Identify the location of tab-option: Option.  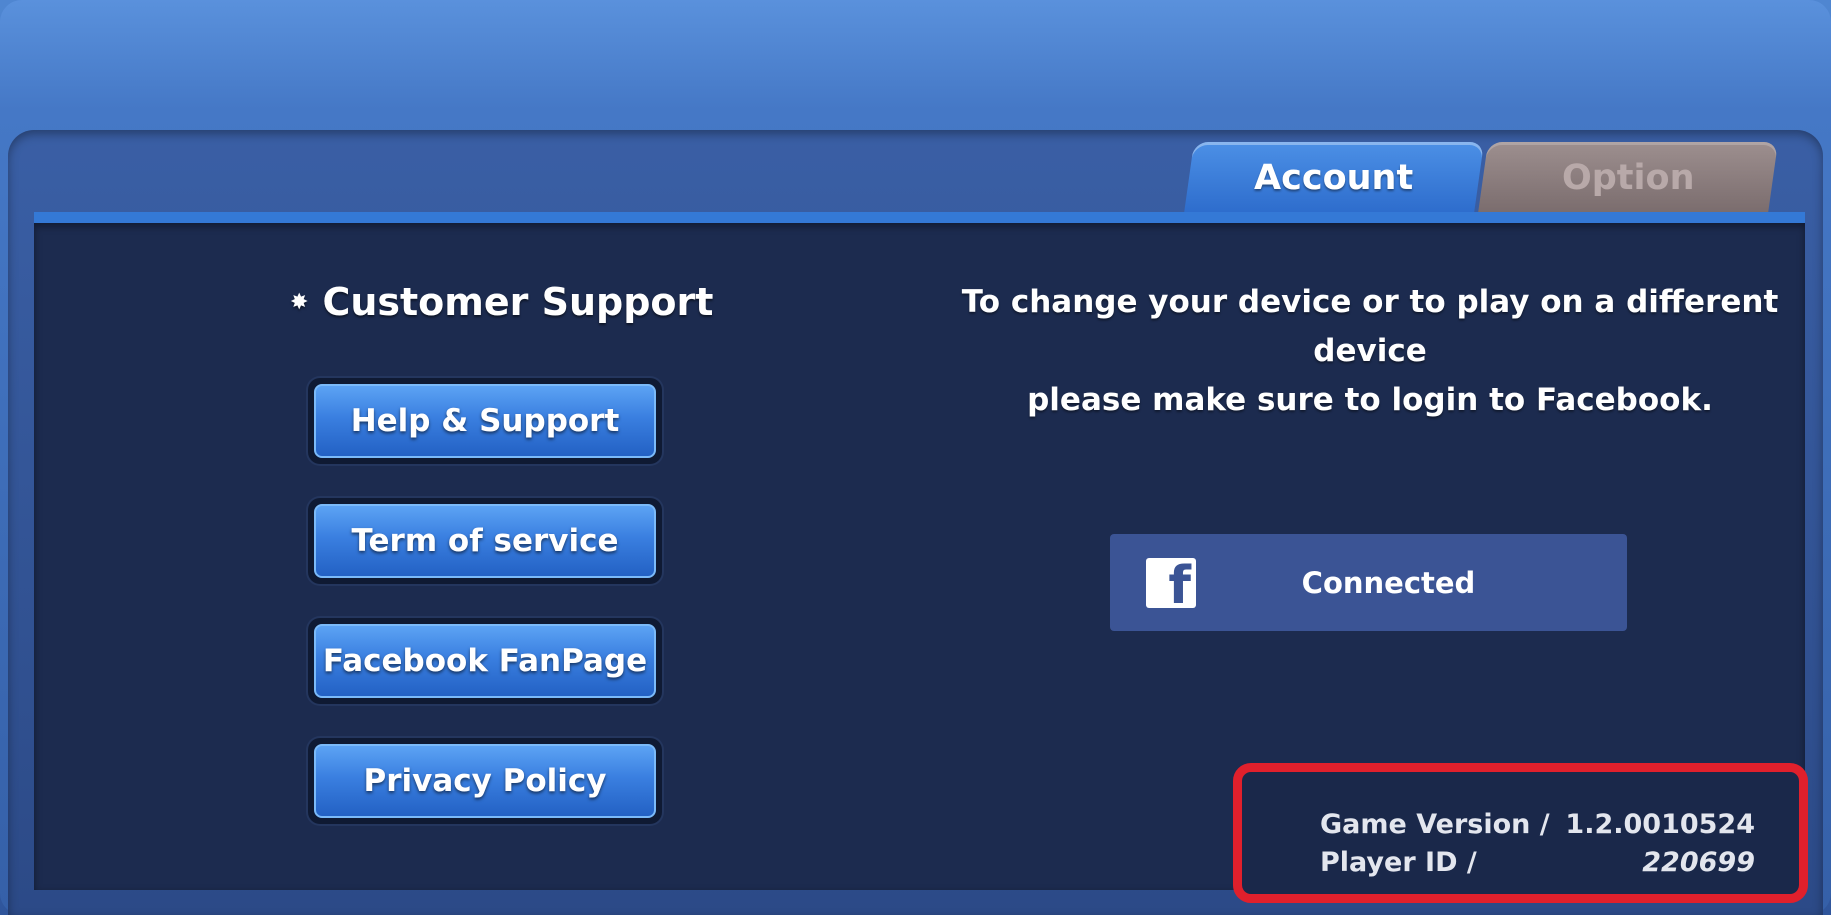
(1628, 178).